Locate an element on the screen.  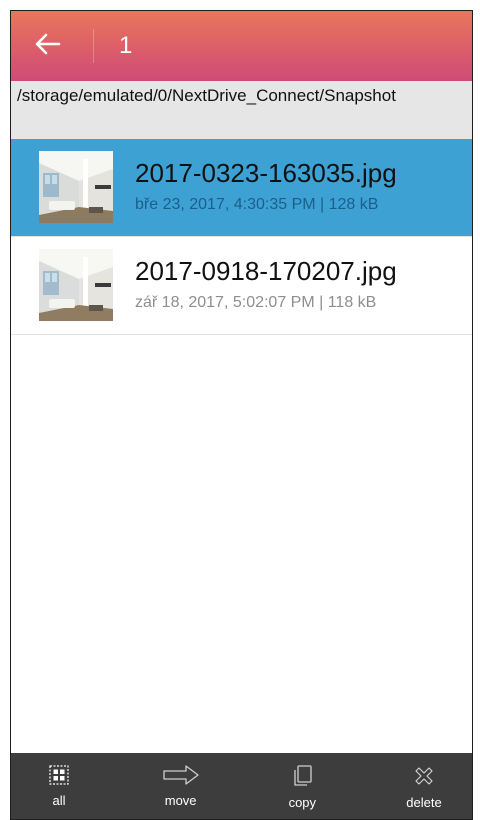
file-details: bře 23, 2017, 4:30:35 PM | 128 kB is located at coordinates (257, 204).